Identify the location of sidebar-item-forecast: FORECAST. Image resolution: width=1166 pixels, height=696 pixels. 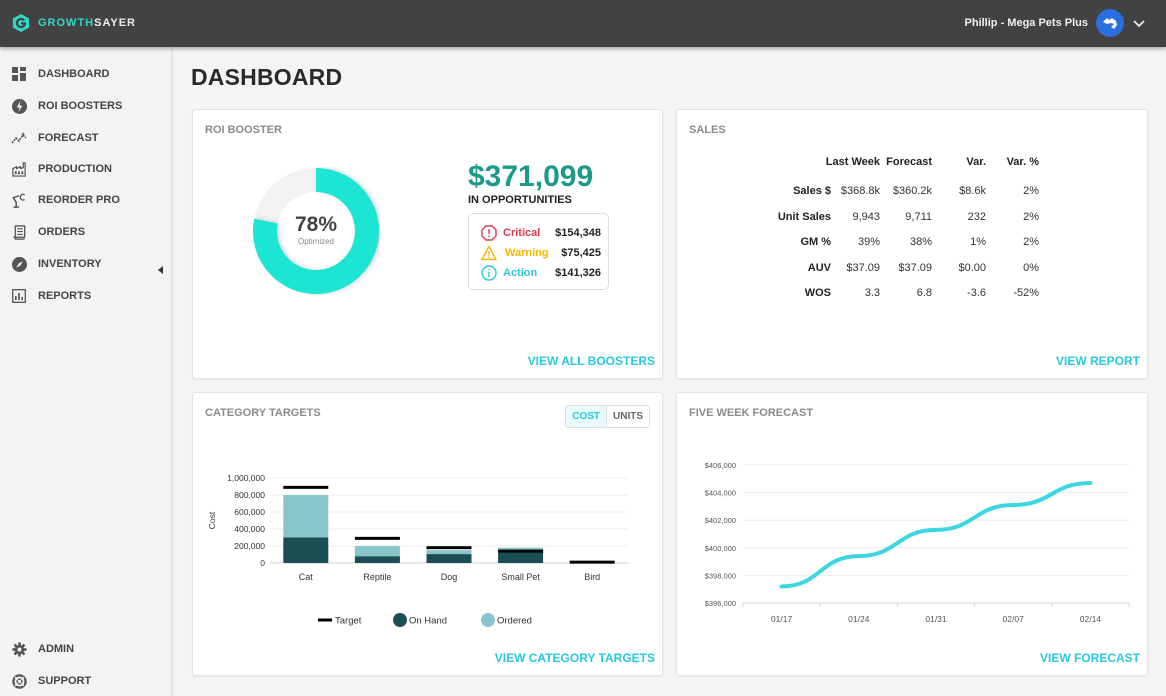
(86, 138).